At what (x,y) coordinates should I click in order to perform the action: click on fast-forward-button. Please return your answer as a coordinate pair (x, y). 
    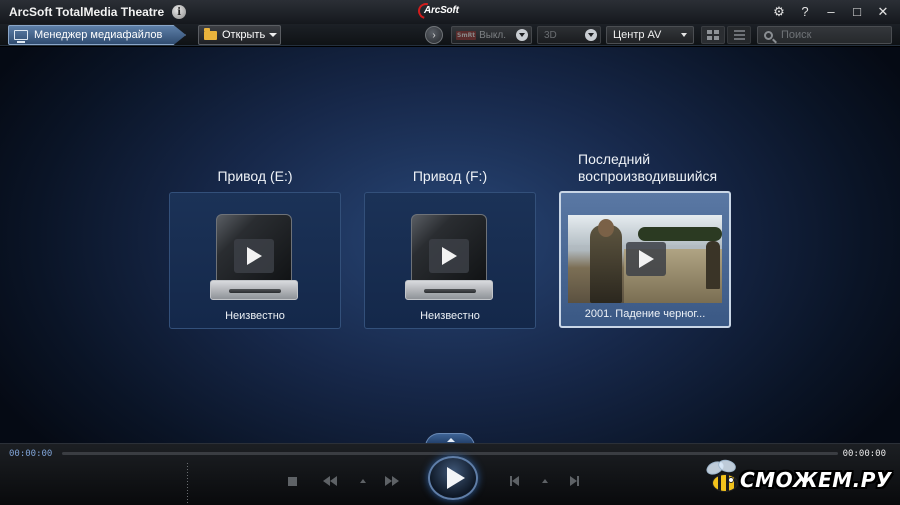
    Looking at the image, I should click on (392, 481).